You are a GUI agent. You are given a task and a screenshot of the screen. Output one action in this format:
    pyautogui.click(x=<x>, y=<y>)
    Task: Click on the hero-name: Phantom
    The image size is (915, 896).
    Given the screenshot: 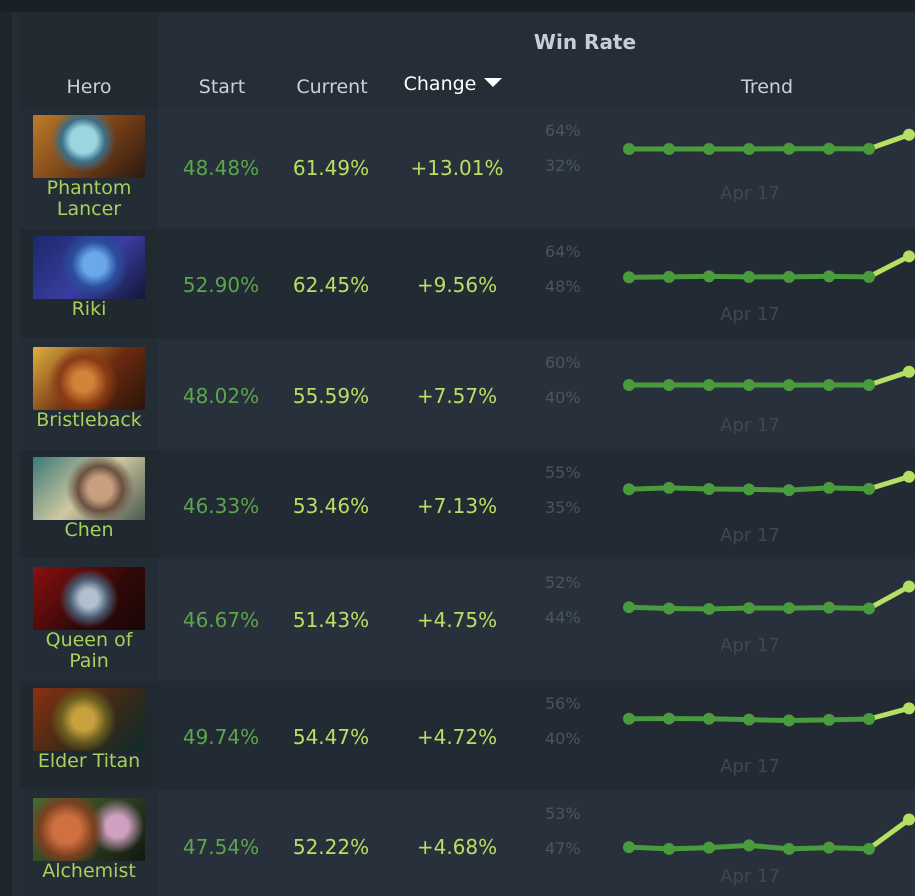 What is the action you would take?
    pyautogui.click(x=89, y=188)
    